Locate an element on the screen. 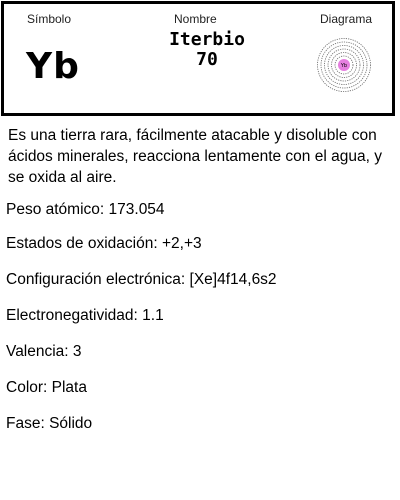 This screenshot has width=400, height=500. element-name: Iterbio is located at coordinates (207, 39).